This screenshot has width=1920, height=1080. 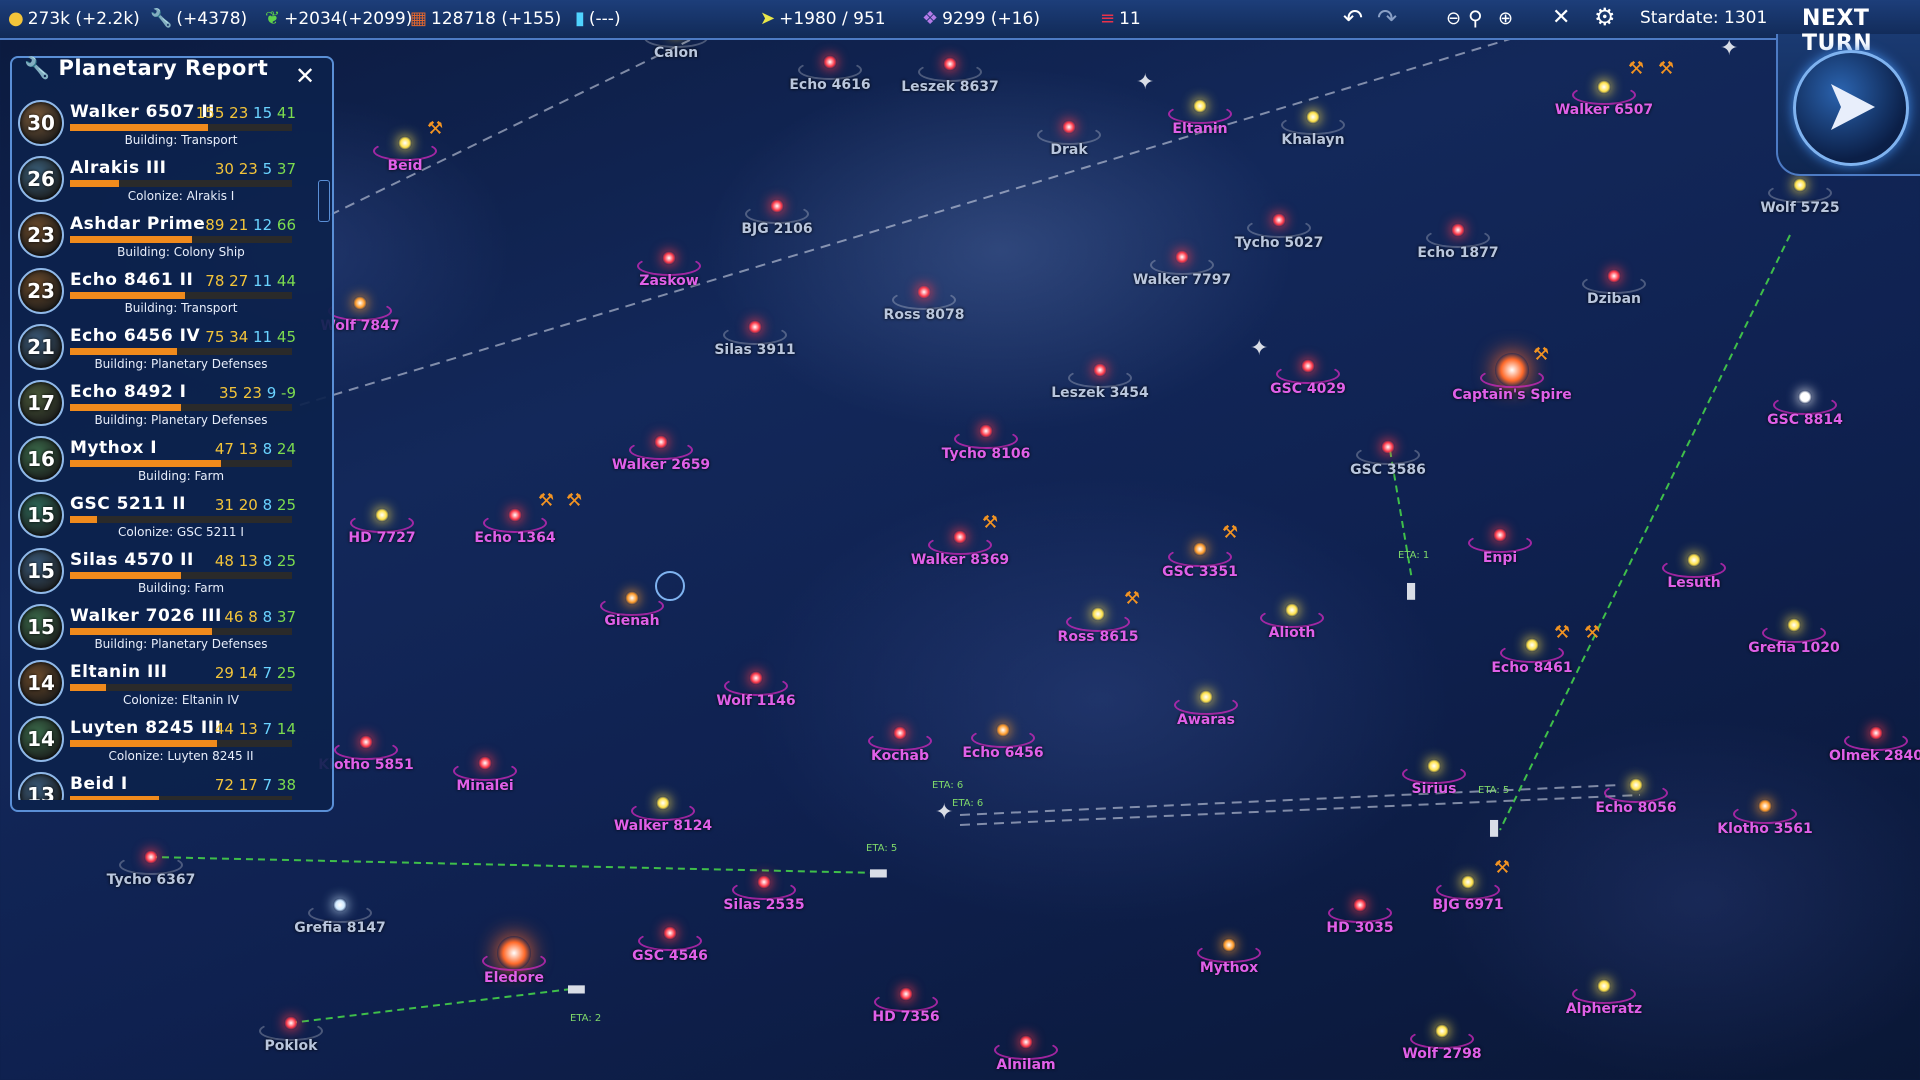 What do you see at coordinates (1434, 778) in the screenshot?
I see `star-system: Sirius` at bounding box center [1434, 778].